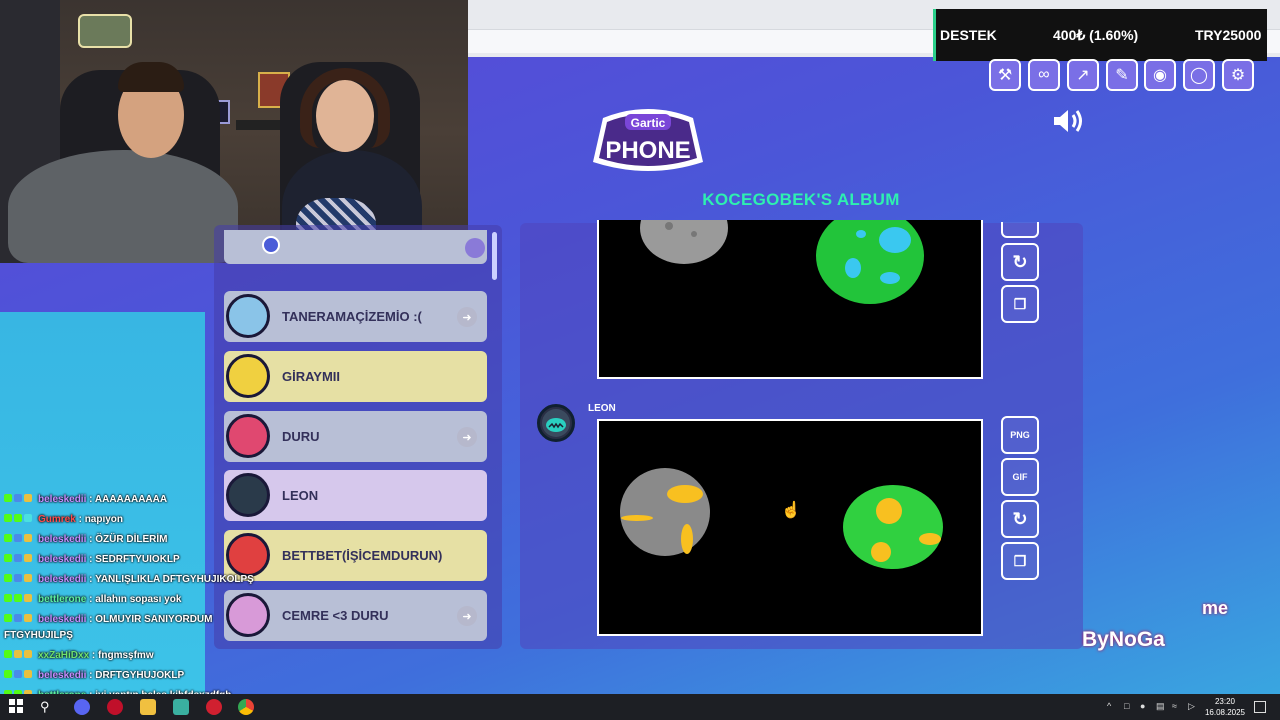 Image resolution: width=1280 pixels, height=720 pixels. Describe the element at coordinates (48, 707) in the screenshot. I see `search-icon: ⚲` at that location.